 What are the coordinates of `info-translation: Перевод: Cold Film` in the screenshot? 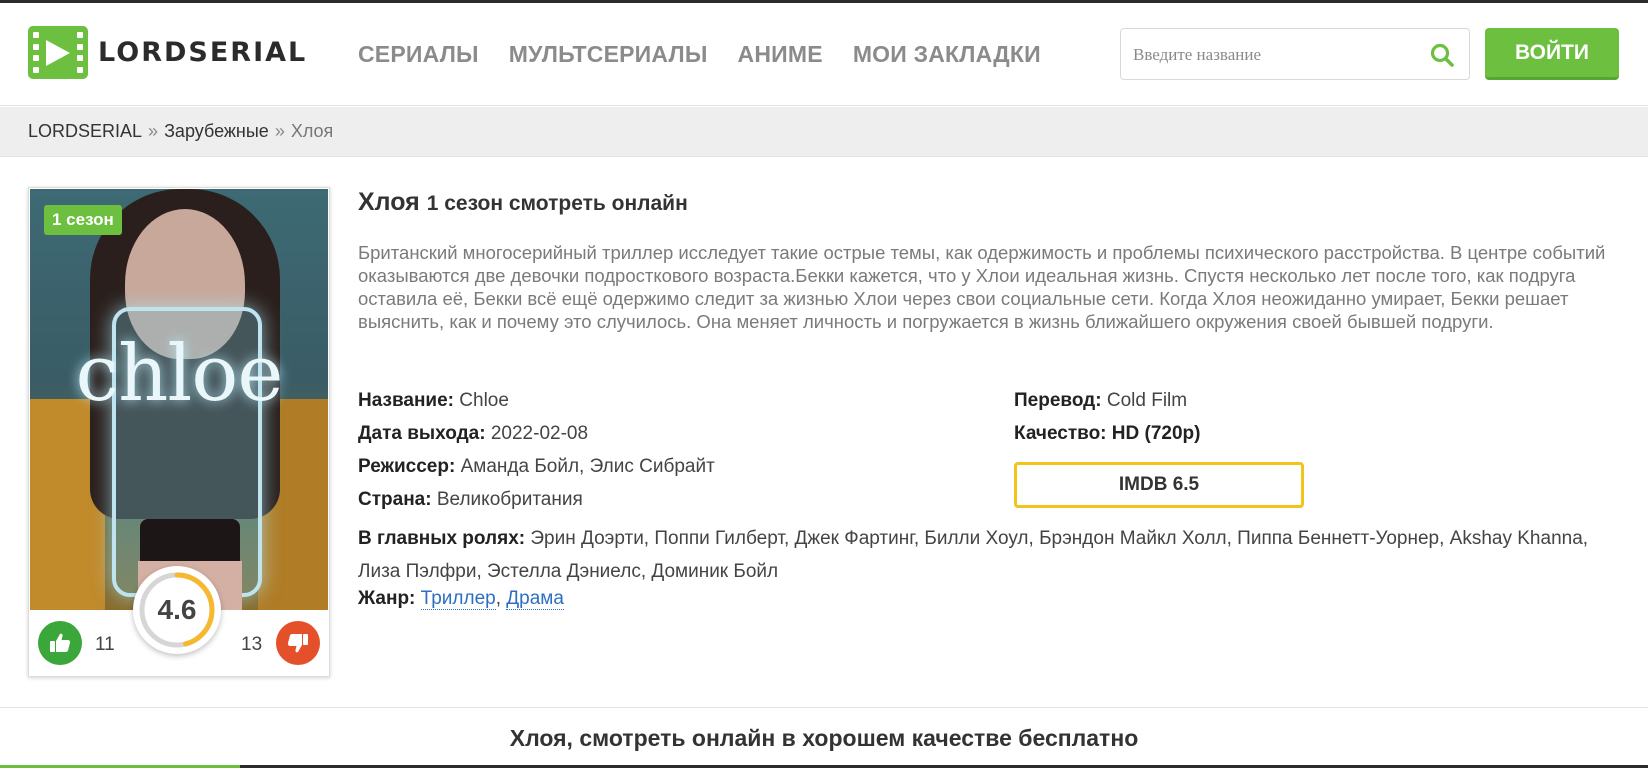 It's located at (1101, 400).